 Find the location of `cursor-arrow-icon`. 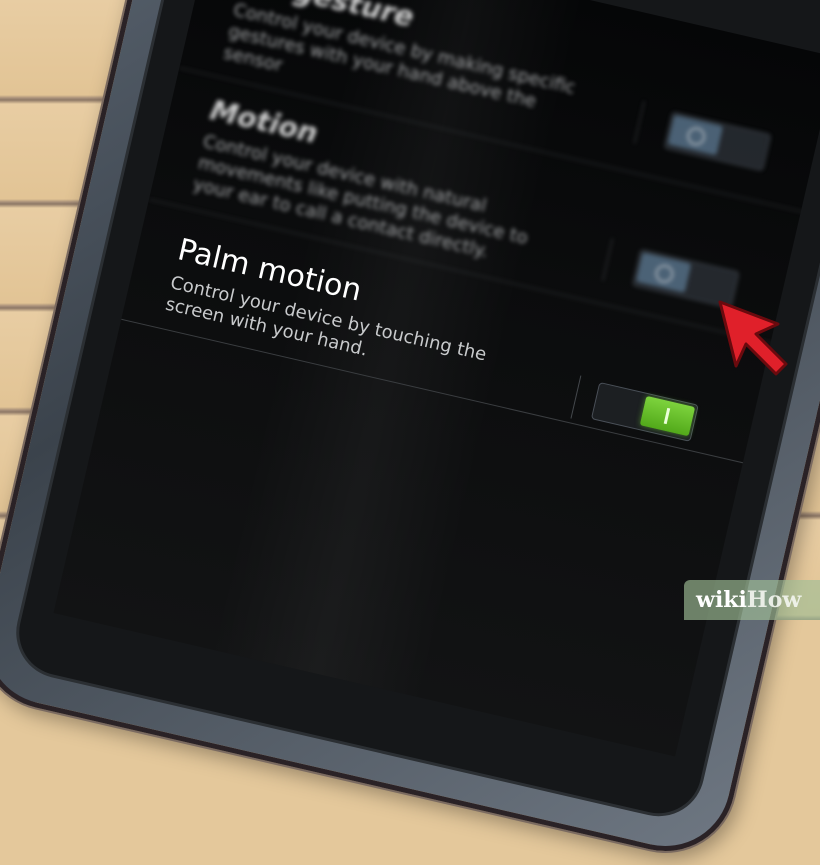

cursor-arrow-icon is located at coordinates (753, 338).